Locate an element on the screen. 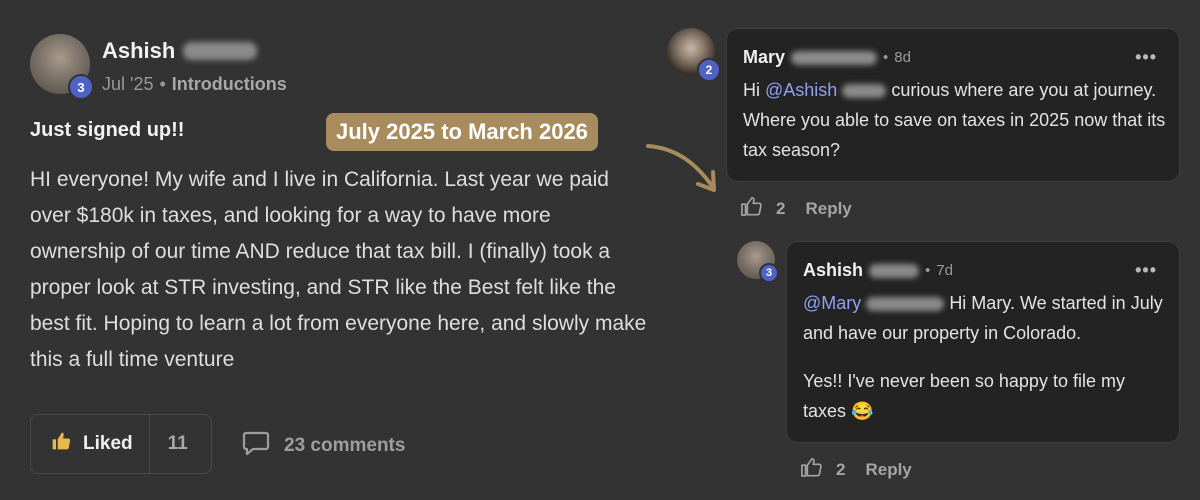 The height and width of the screenshot is (500, 1200). post-title: Just signed up!! is located at coordinates (107, 130).